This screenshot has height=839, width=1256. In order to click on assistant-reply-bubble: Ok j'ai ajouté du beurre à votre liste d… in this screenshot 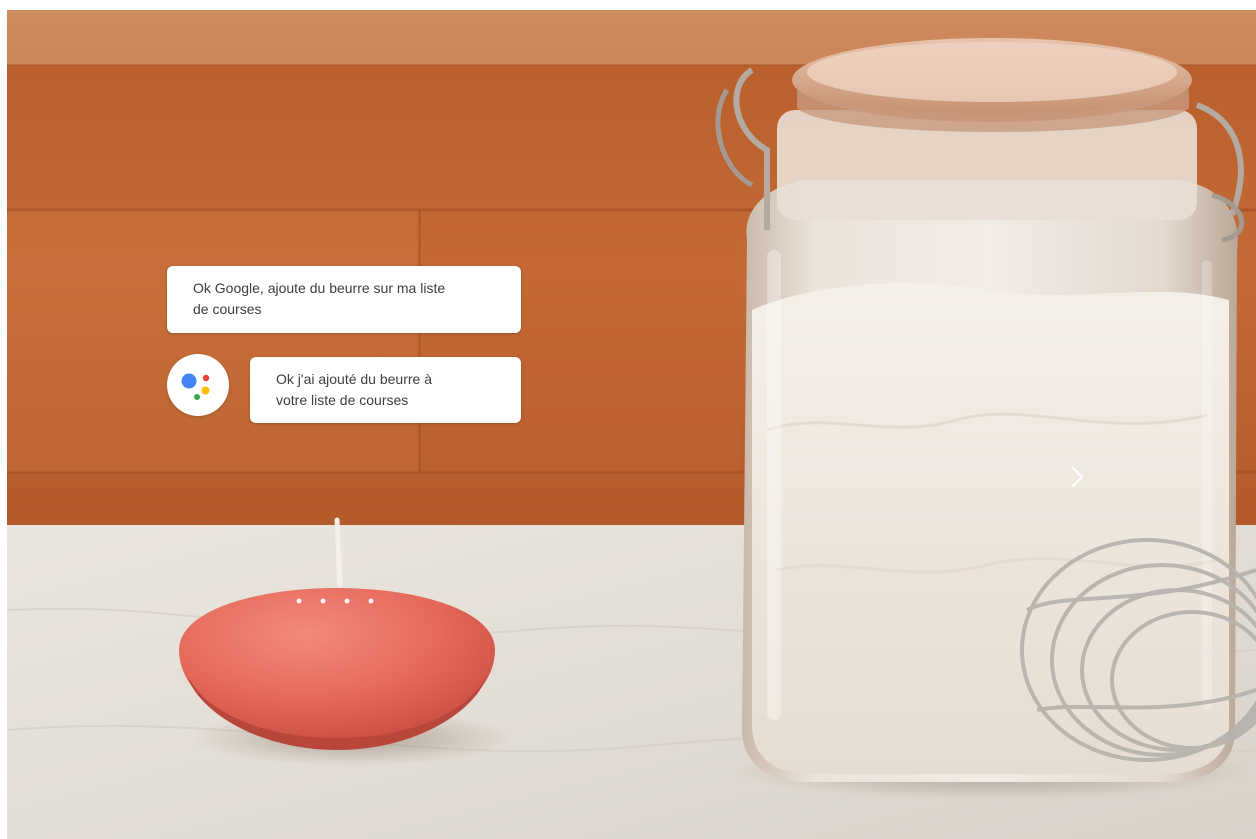, I will do `click(385, 390)`.